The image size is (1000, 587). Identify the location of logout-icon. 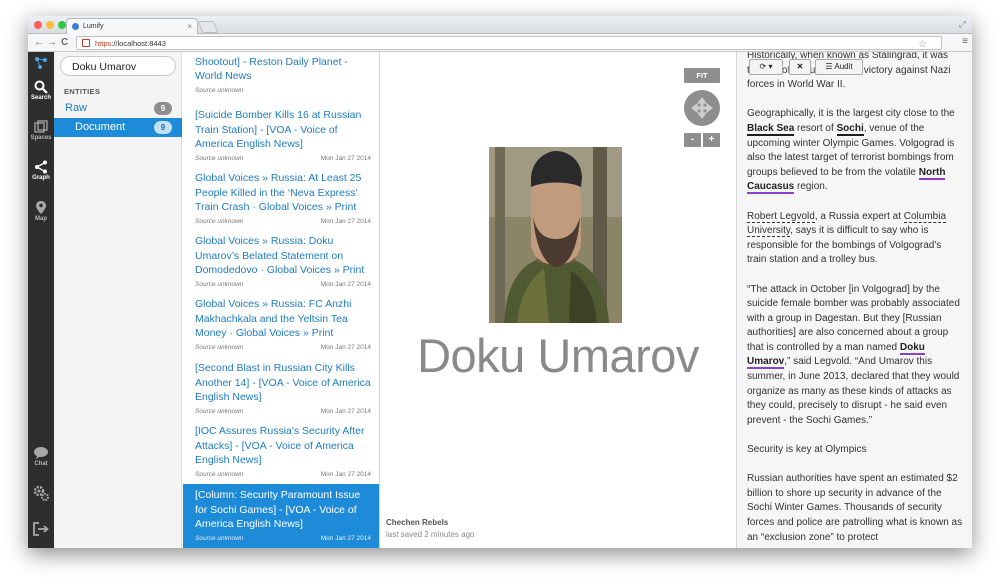
(41, 529).